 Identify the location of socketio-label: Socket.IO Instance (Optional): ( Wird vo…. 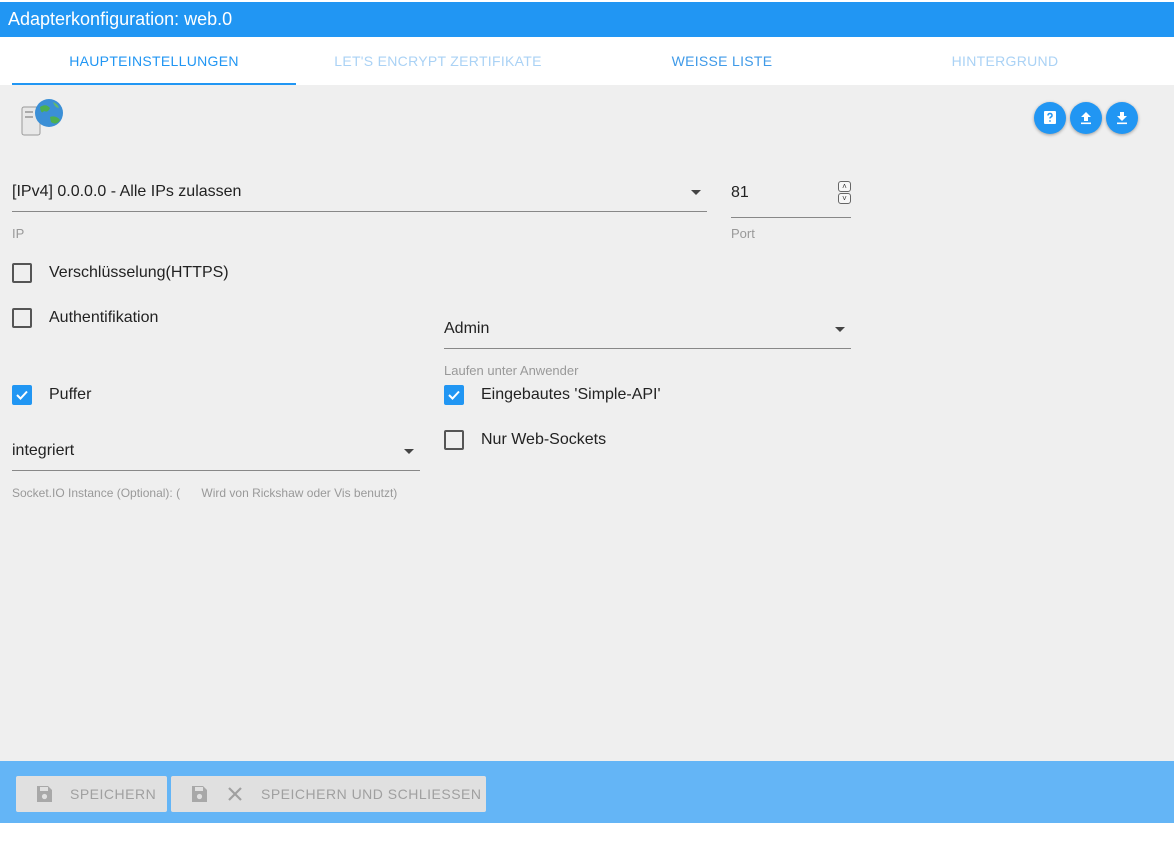
(205, 493).